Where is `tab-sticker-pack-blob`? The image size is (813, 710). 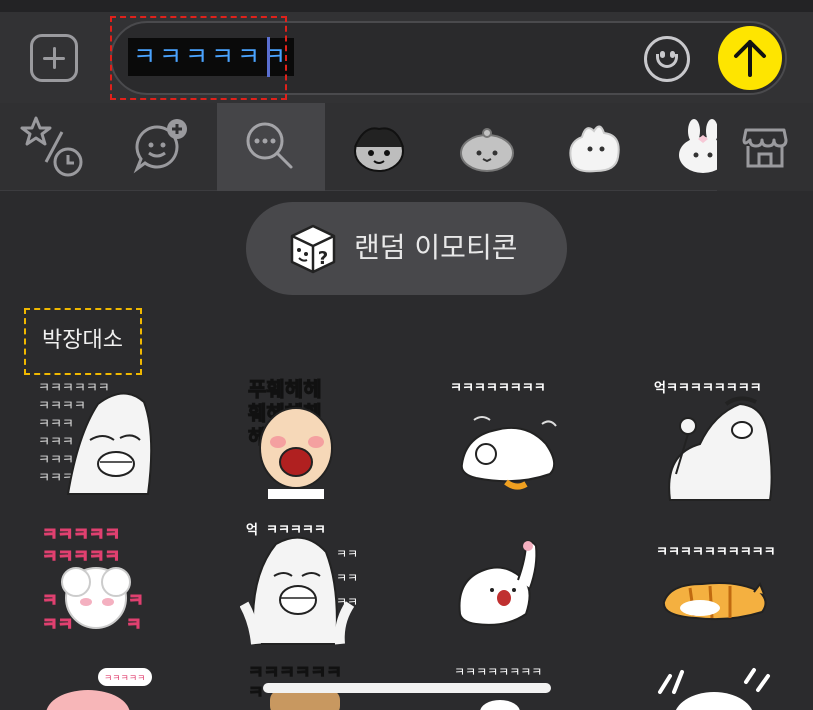 tab-sticker-pack-blob is located at coordinates (595, 147).